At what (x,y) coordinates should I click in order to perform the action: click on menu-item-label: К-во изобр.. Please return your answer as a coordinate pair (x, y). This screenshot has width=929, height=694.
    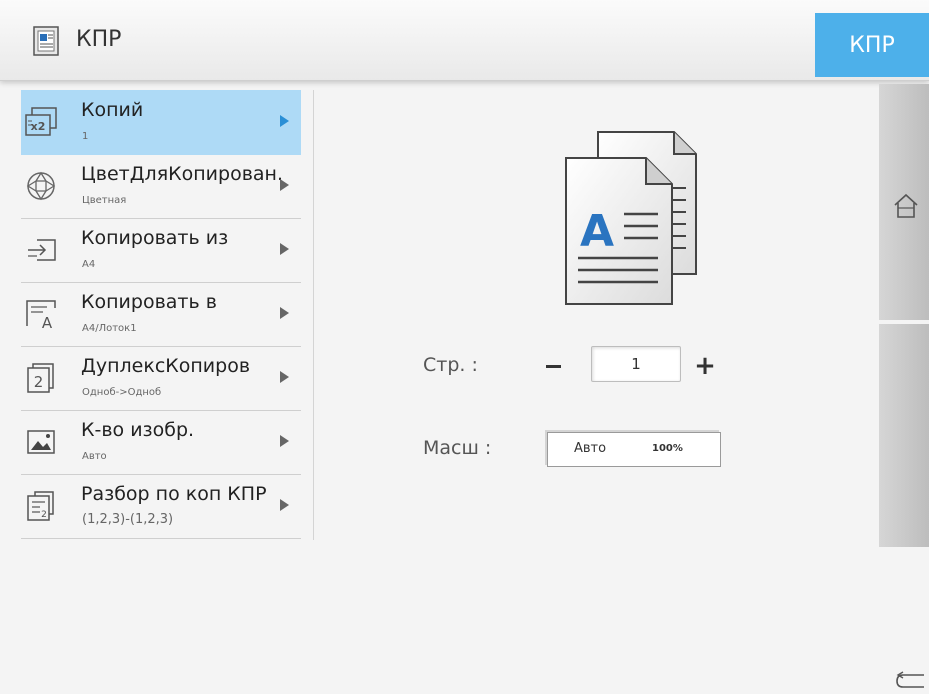
    Looking at the image, I should click on (138, 430).